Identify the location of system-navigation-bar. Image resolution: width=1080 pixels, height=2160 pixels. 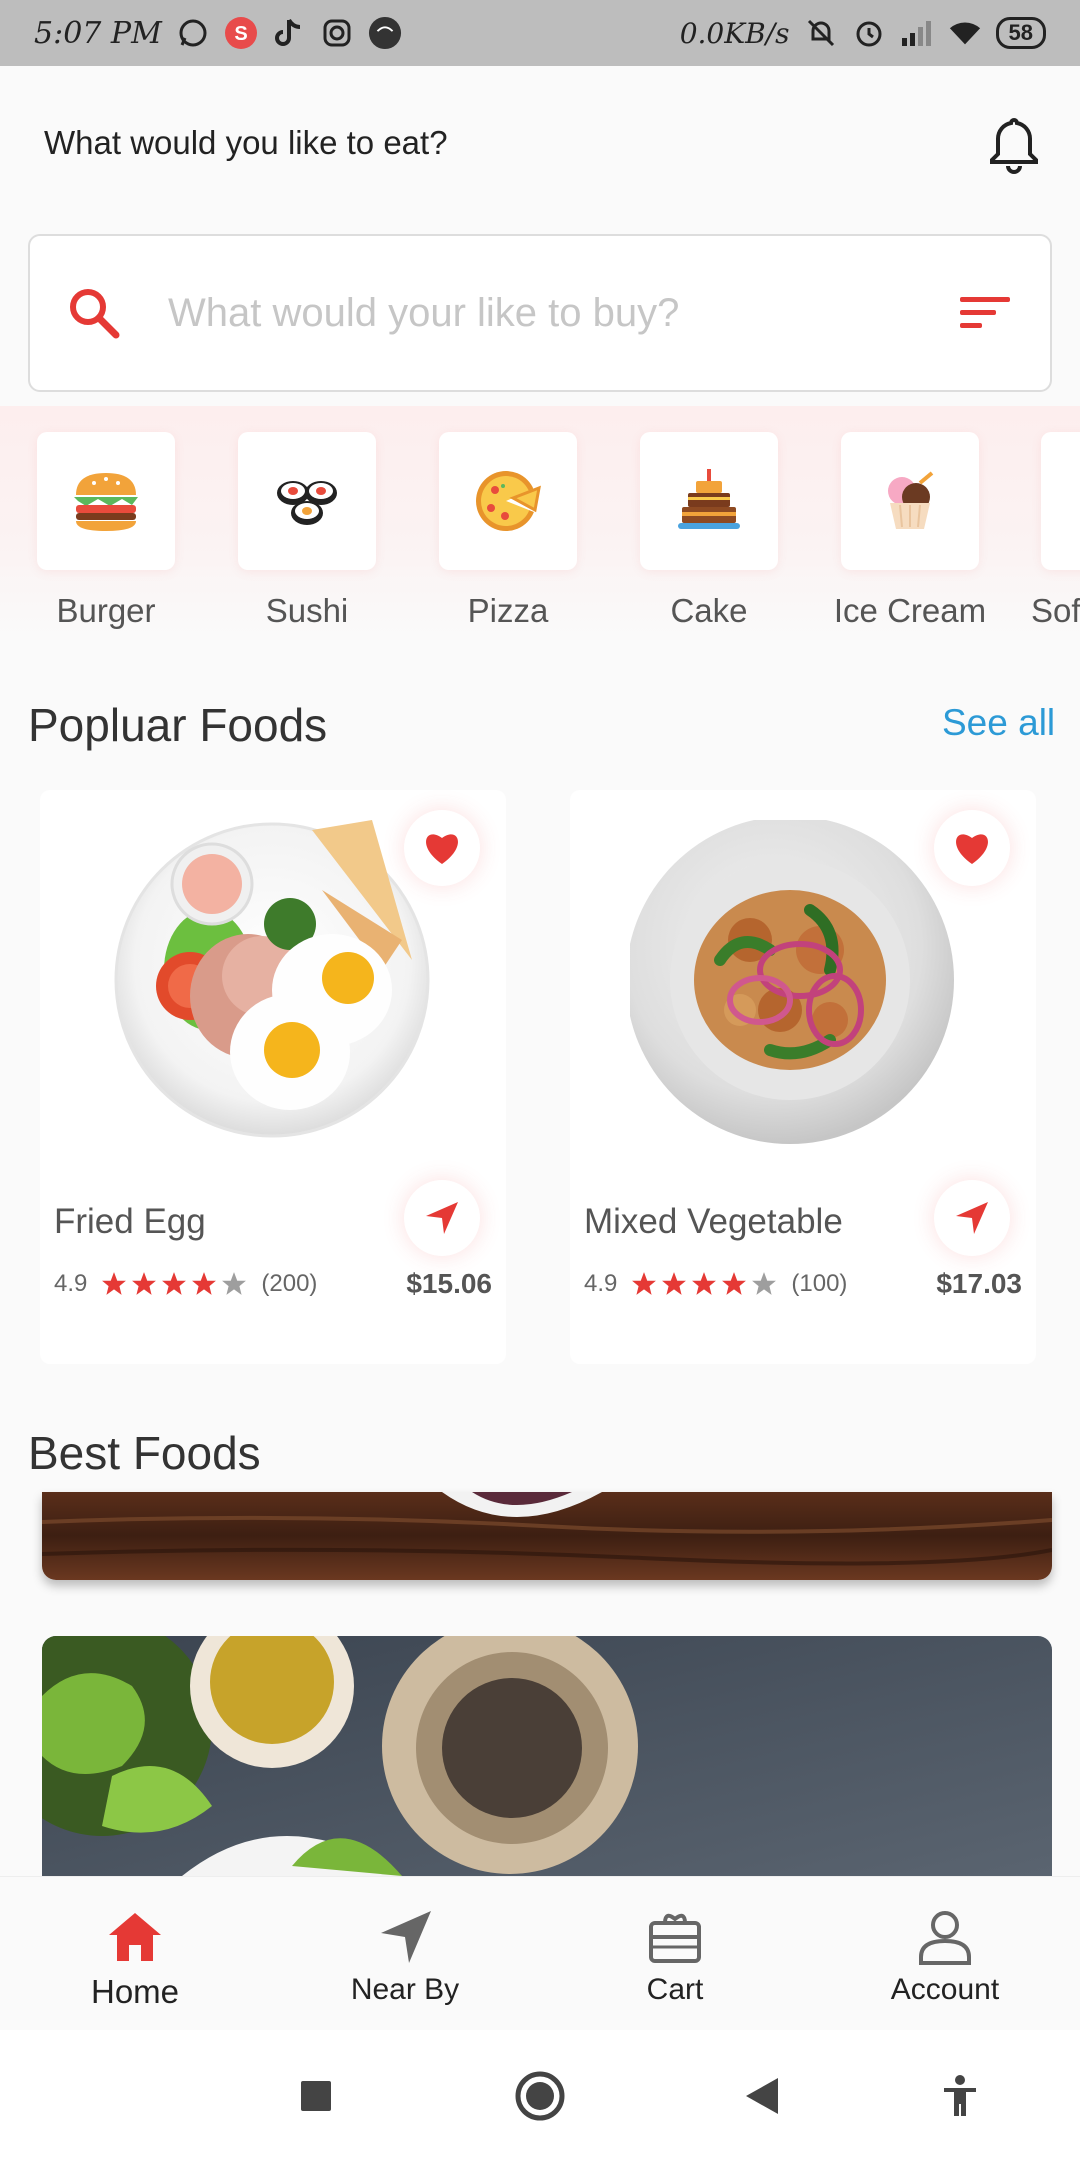
(540, 2095).